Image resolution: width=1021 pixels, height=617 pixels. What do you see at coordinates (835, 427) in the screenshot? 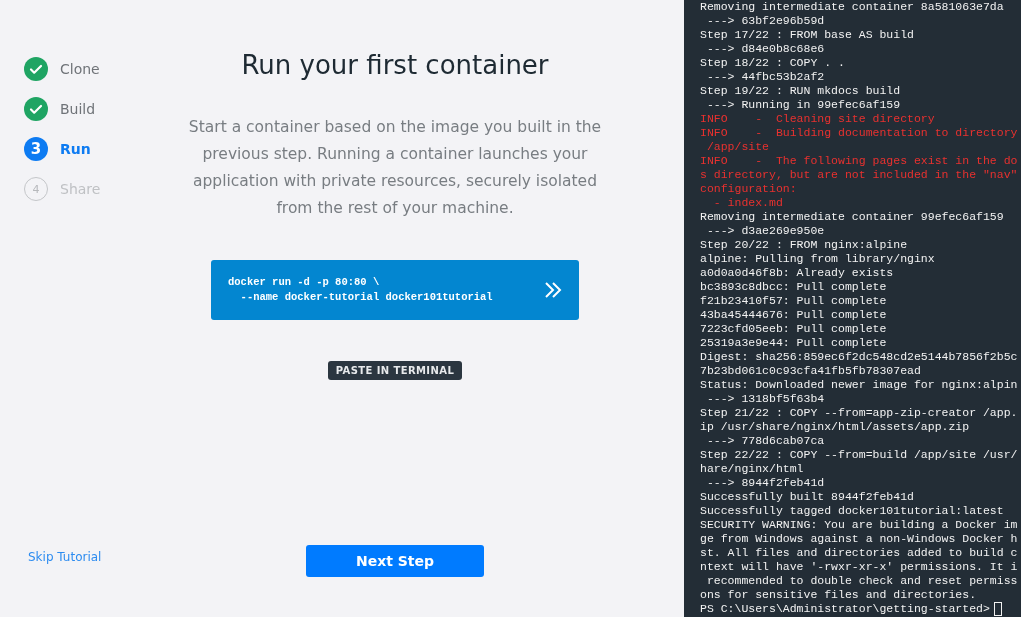
I see `terminal-line: ip /usr/share/nginx/html/assets/app.zip` at bounding box center [835, 427].